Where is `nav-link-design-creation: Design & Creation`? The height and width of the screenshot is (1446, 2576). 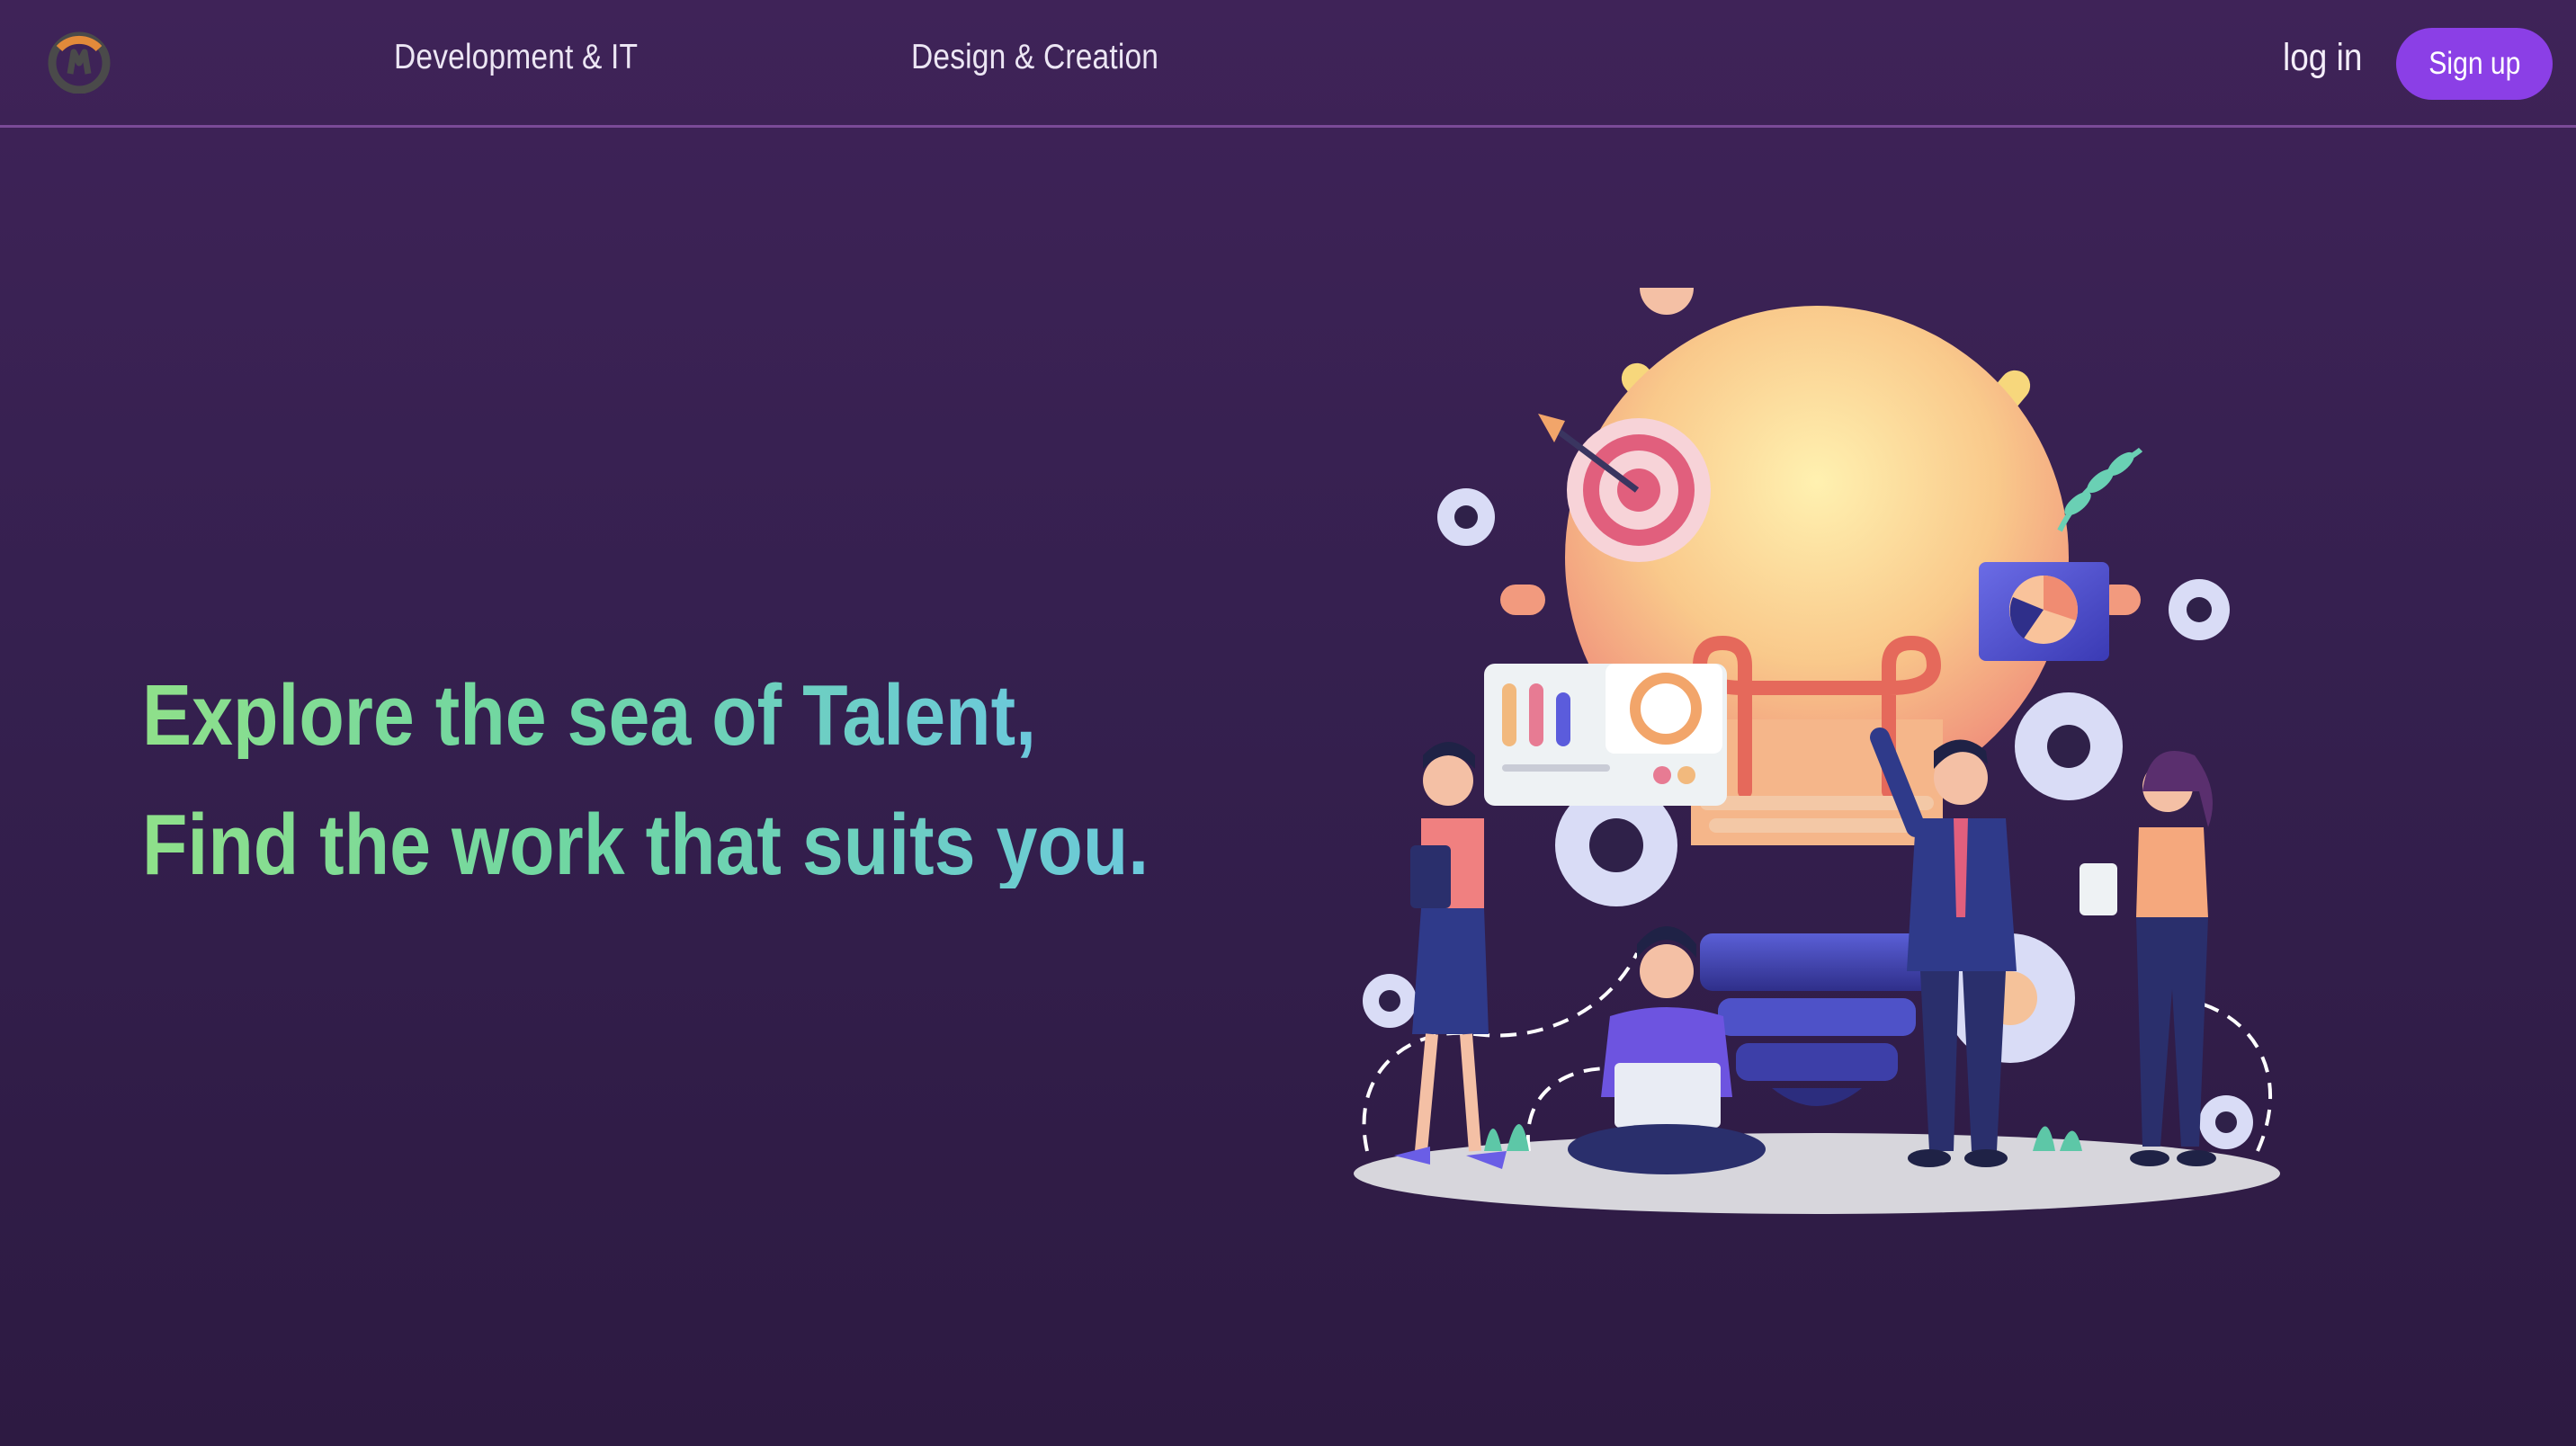 nav-link-design-creation: Design & Creation is located at coordinates (1034, 57).